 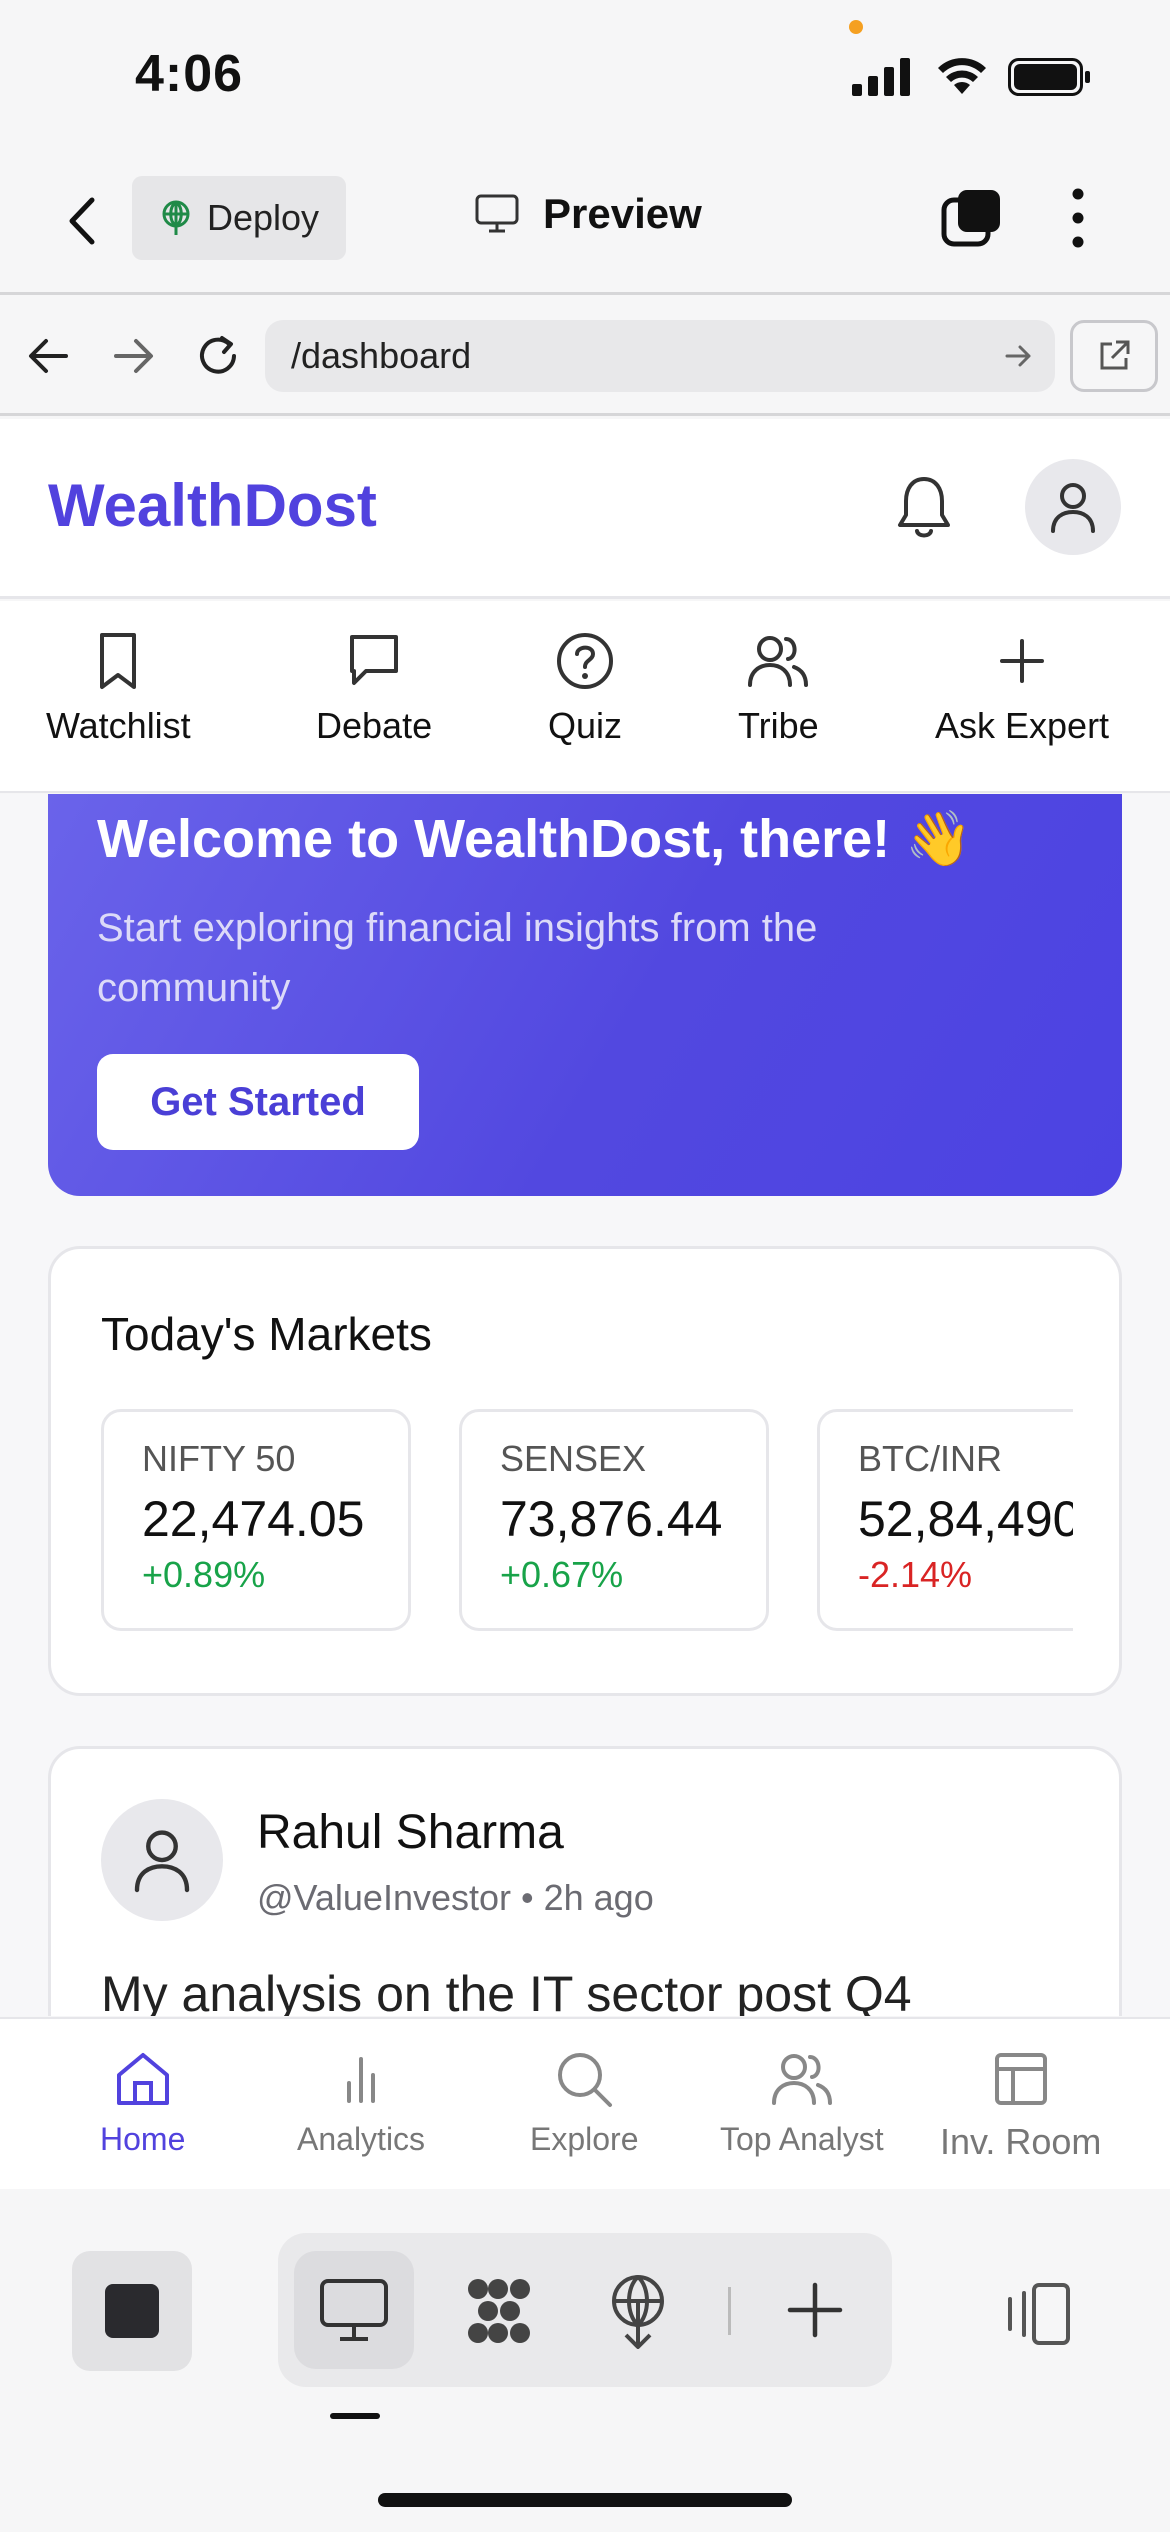 What do you see at coordinates (1036, 2314) in the screenshot?
I see `device-rotate-icon` at bounding box center [1036, 2314].